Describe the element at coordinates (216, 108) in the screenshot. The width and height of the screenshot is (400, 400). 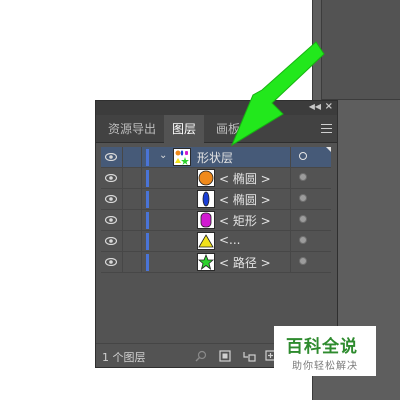
I see `panel-titlebar: ◀◀ ×` at that location.